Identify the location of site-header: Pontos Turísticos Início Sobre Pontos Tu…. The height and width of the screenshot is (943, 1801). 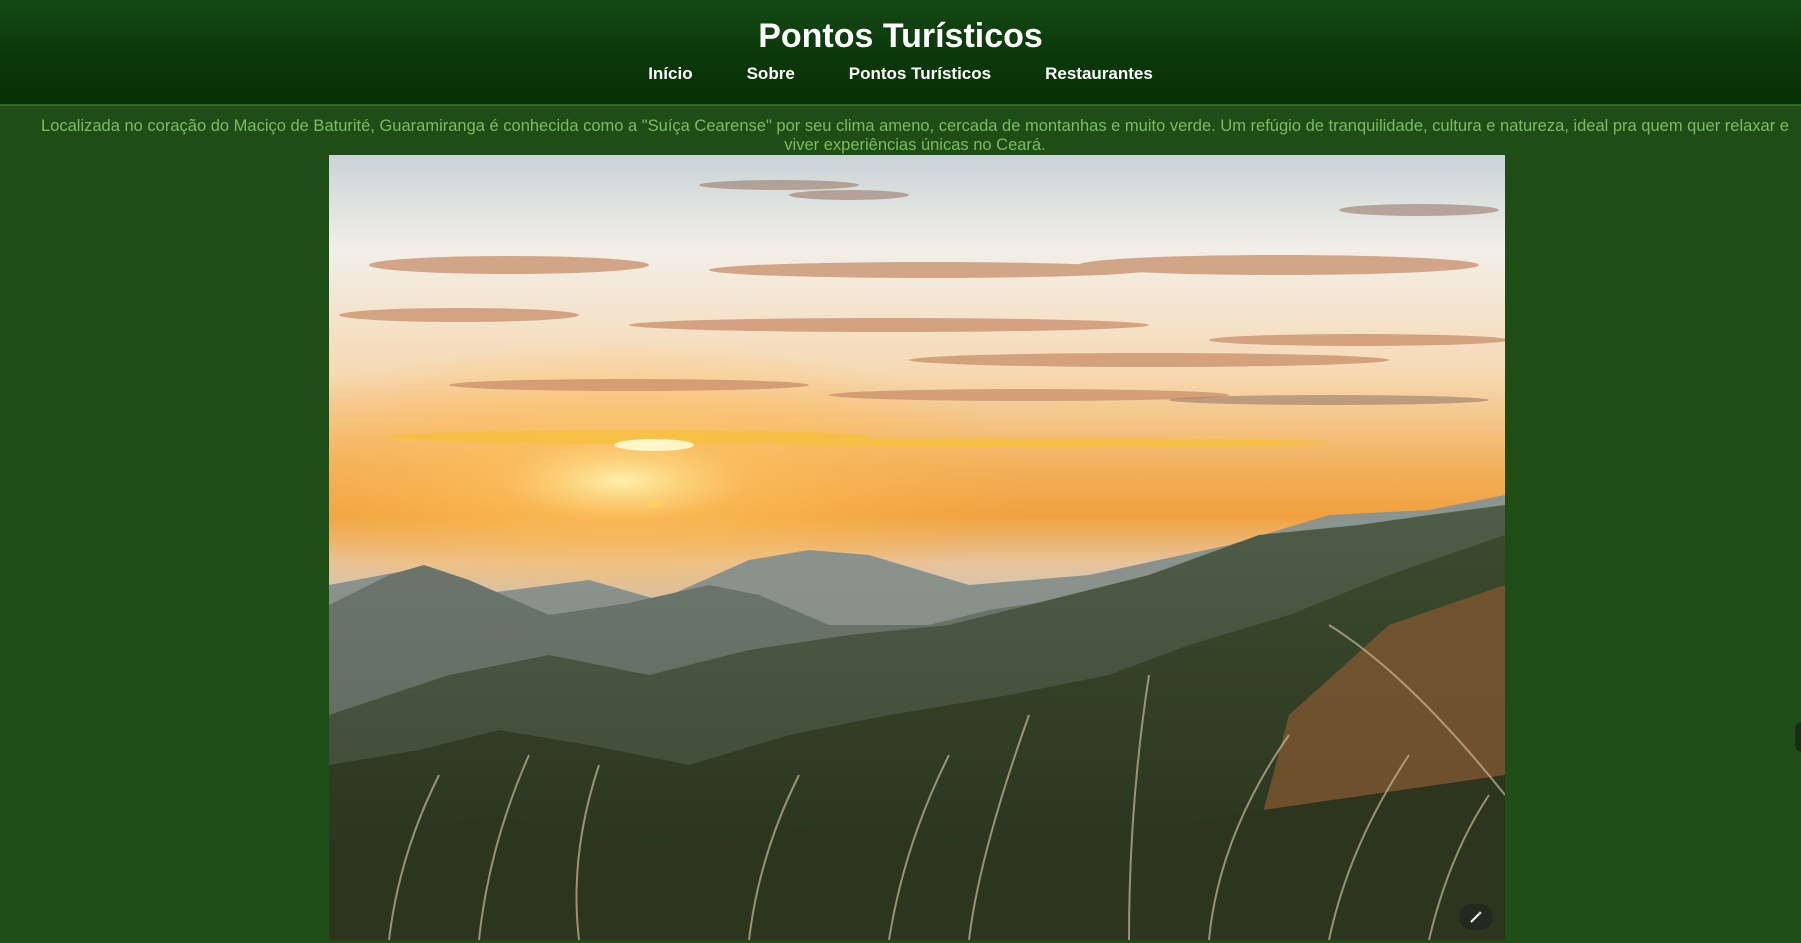
(900, 53).